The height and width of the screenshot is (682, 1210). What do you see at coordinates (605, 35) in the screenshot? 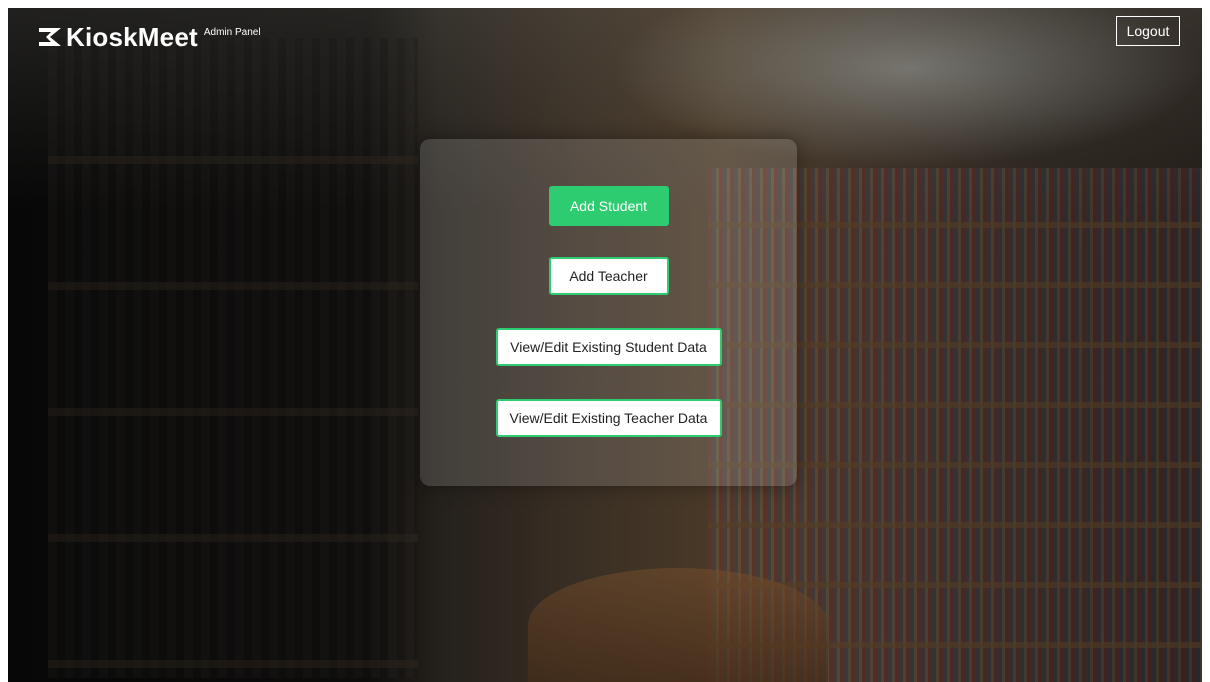
I see `top-header: KioskMeet Admin Panel Logout` at bounding box center [605, 35].